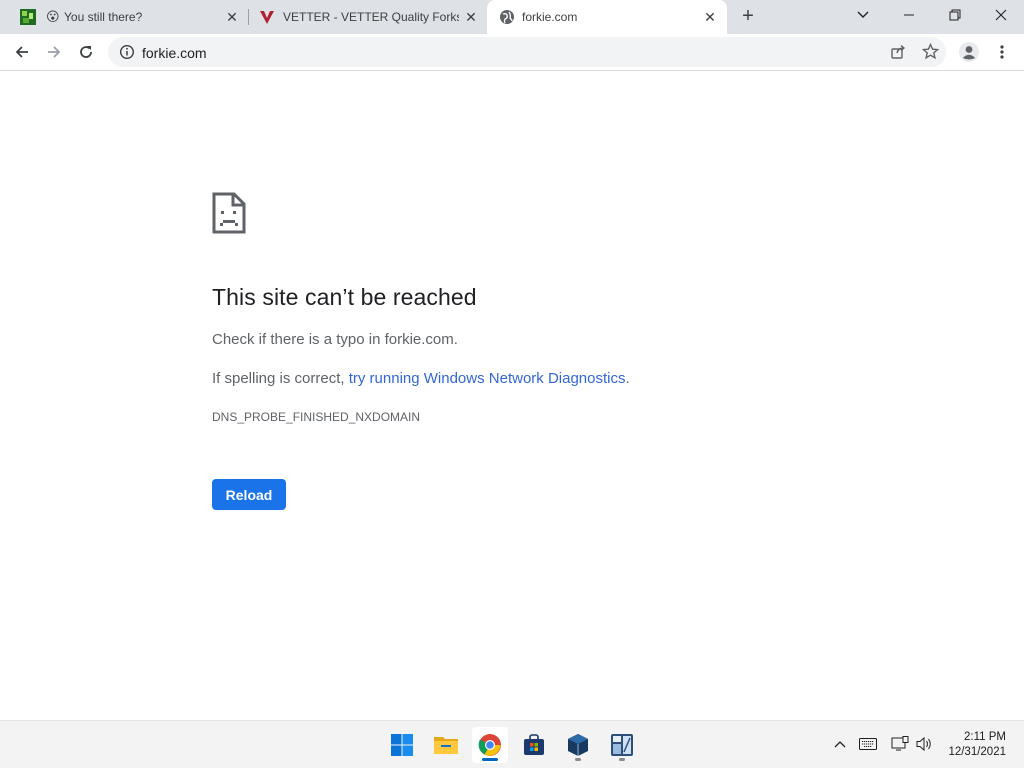  I want to click on keyboard-button, so click(868, 744).